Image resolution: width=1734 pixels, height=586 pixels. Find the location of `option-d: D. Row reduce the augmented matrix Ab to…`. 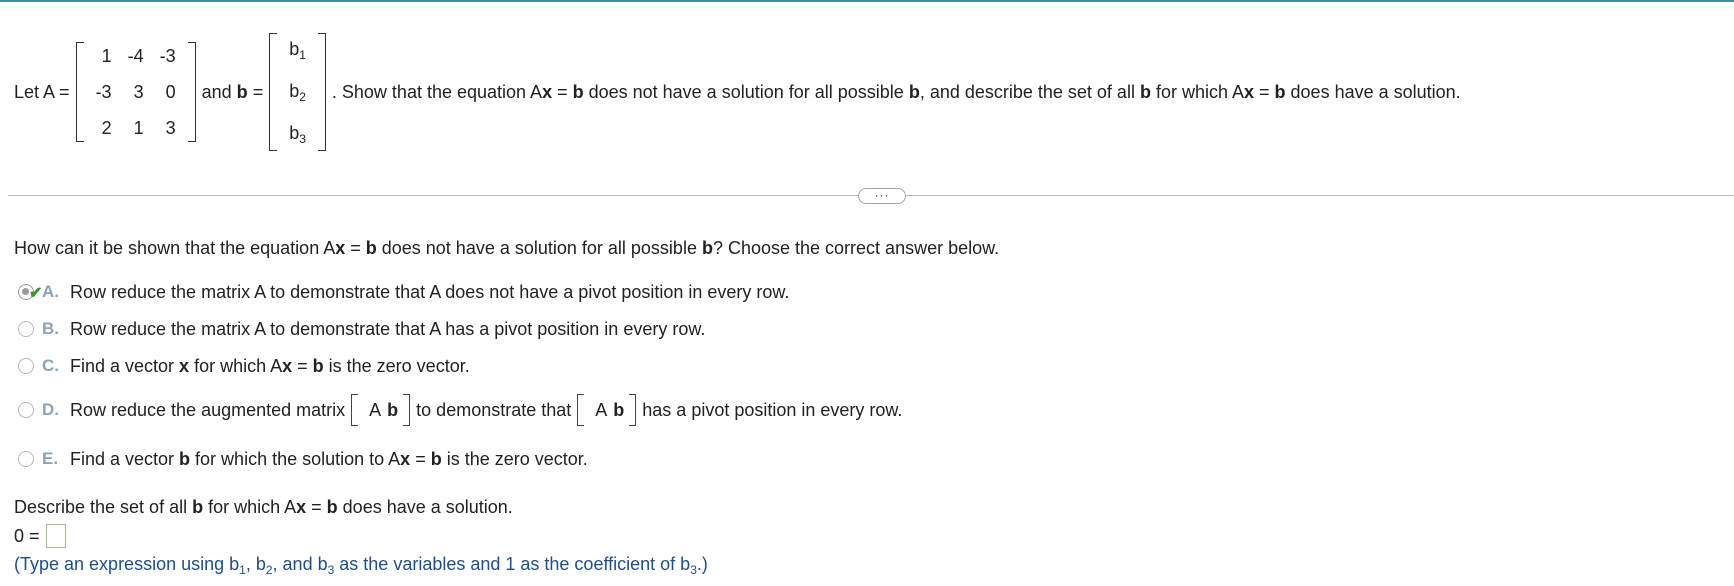

option-d: D. Row reduce the augmented matrix Ab to… is located at coordinates (460, 410).